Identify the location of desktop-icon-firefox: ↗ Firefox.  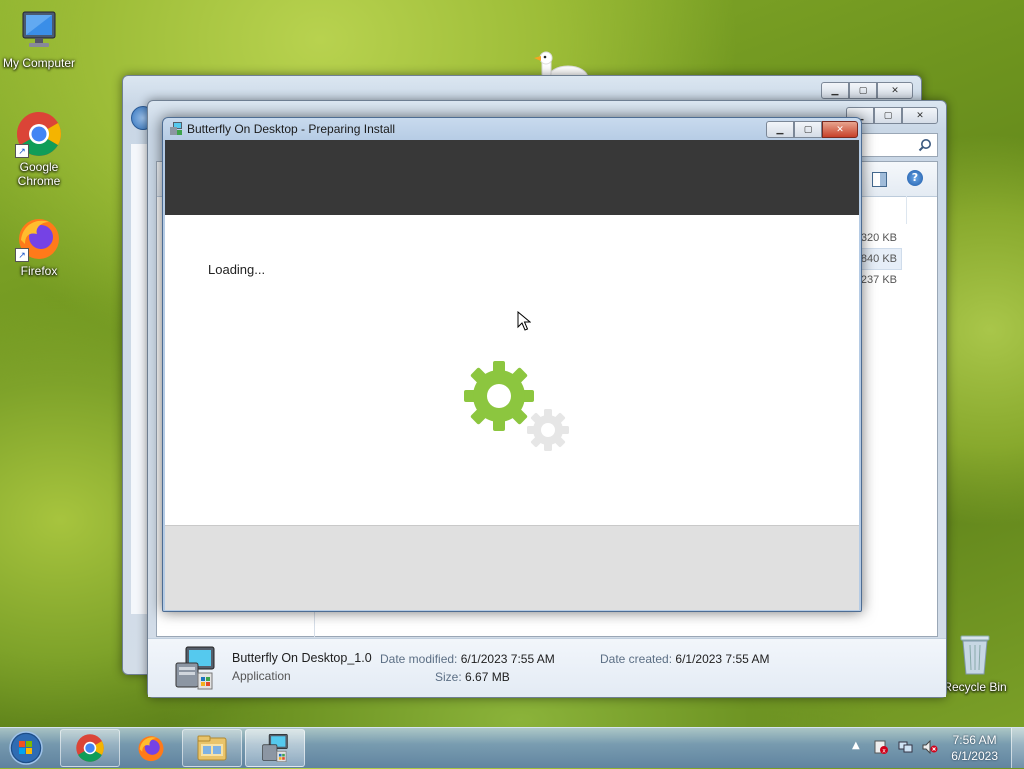
(39, 246).